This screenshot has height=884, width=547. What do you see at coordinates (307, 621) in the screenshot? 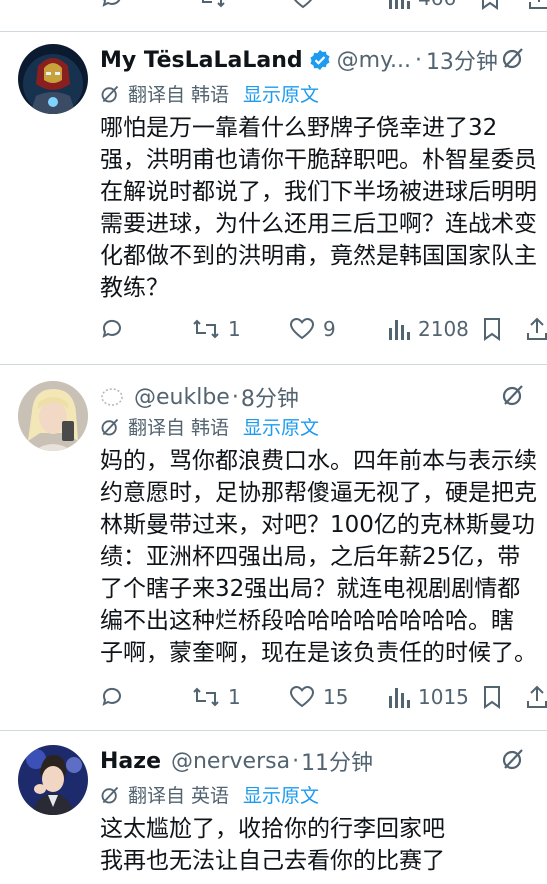
I see `post-text-line: 编不出这种烂桥段哈哈哈哈哈哈哈哈。瞎` at bounding box center [307, 621].